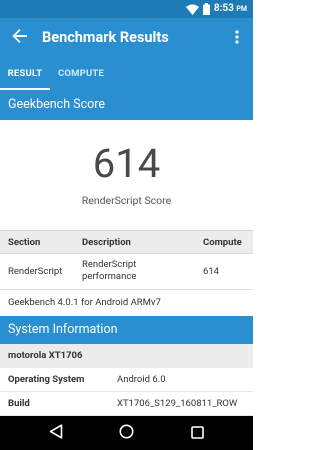 This screenshot has width=320, height=450. What do you see at coordinates (126, 74) in the screenshot?
I see `tab-bar: RESULT COMPUTE` at bounding box center [126, 74].